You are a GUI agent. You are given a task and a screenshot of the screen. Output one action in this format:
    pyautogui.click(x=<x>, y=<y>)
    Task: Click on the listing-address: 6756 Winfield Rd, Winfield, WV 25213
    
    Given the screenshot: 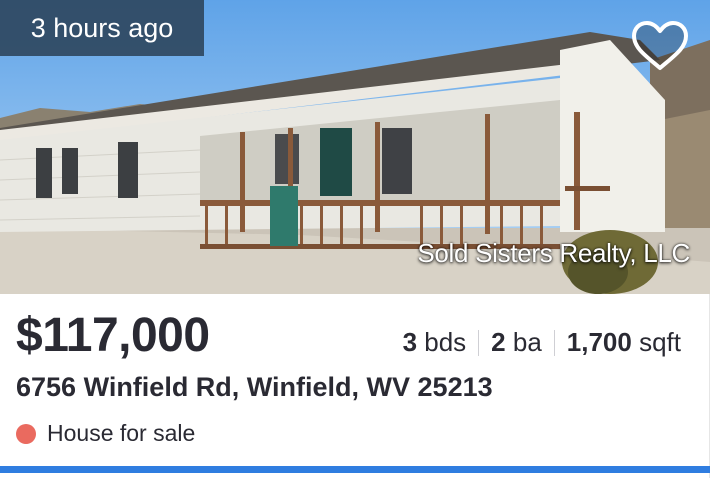 What is the action you would take?
    pyautogui.click(x=254, y=387)
    